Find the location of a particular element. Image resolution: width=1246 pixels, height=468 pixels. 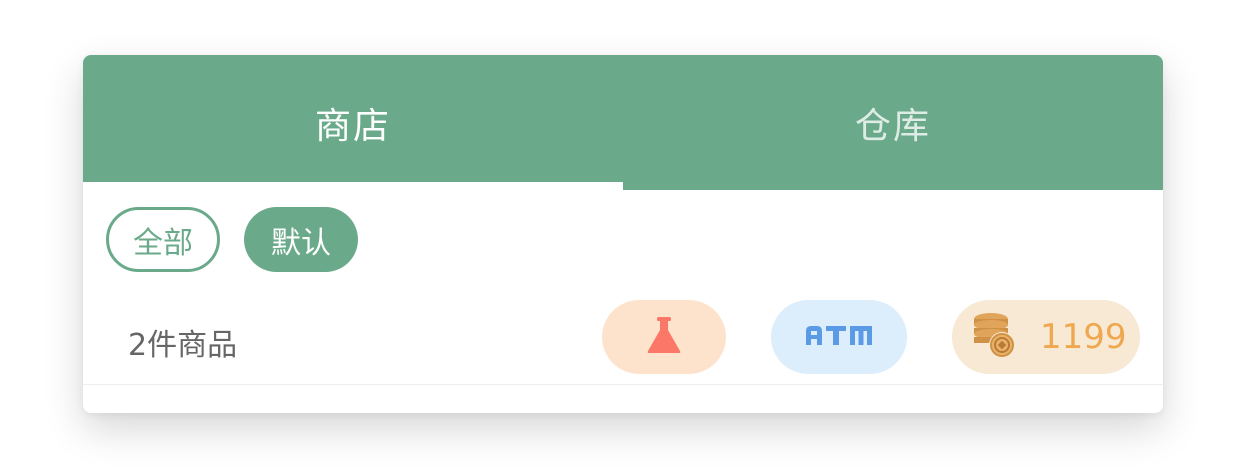

potion-pill is located at coordinates (664, 337).